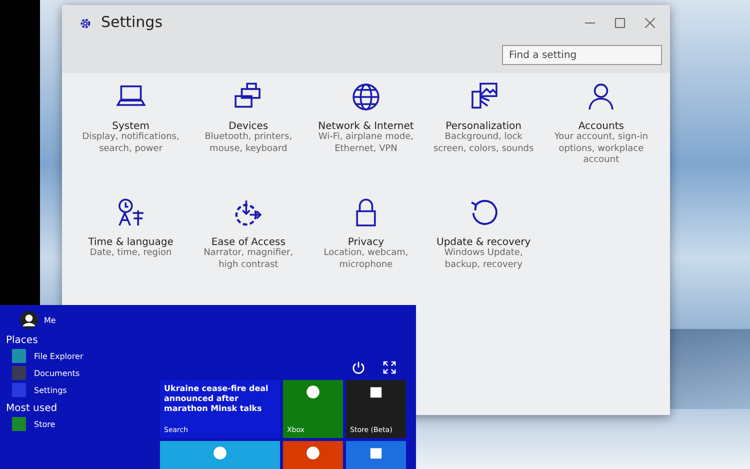 The width and height of the screenshot is (750, 469). I want to click on category-name: Devices, so click(248, 126).